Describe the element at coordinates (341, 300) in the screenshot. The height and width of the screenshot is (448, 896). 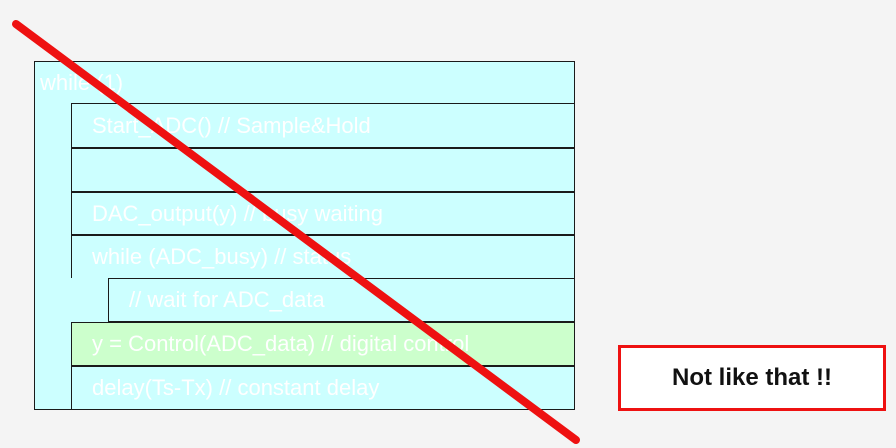
I see `inner-loop-body: // wait for ADC_data` at that location.